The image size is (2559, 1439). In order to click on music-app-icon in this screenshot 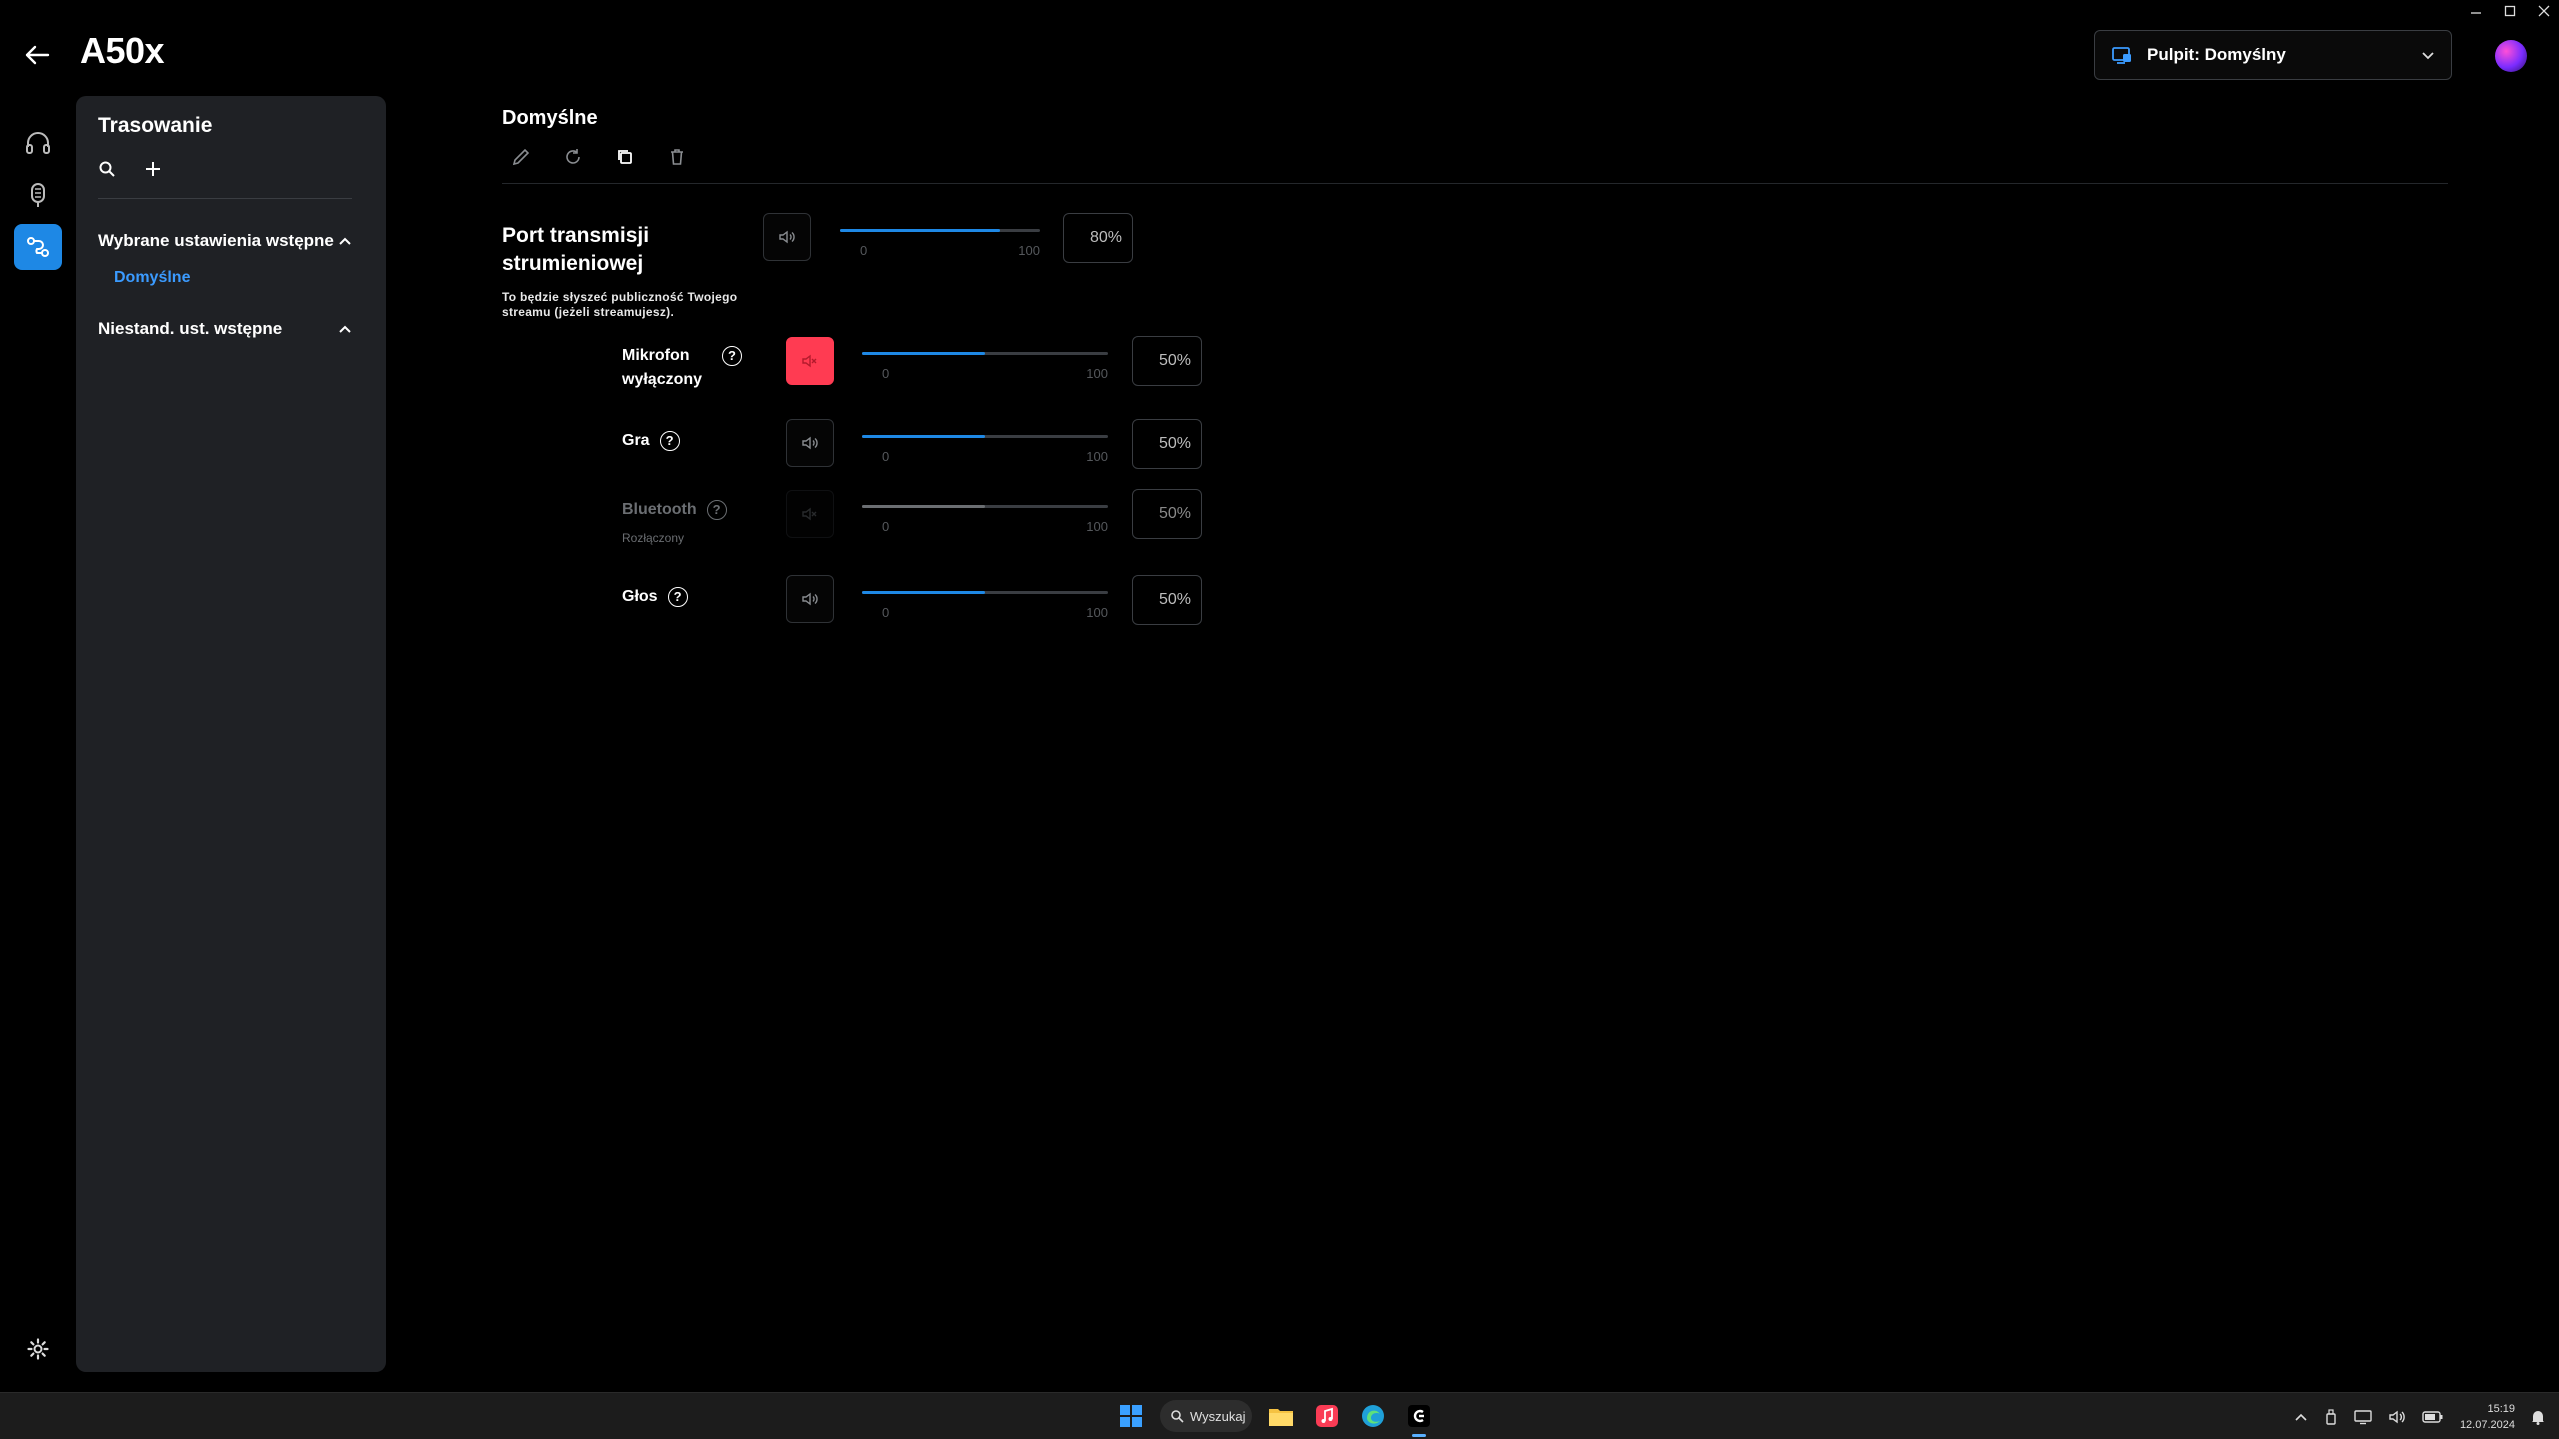, I will do `click(1327, 1416)`.